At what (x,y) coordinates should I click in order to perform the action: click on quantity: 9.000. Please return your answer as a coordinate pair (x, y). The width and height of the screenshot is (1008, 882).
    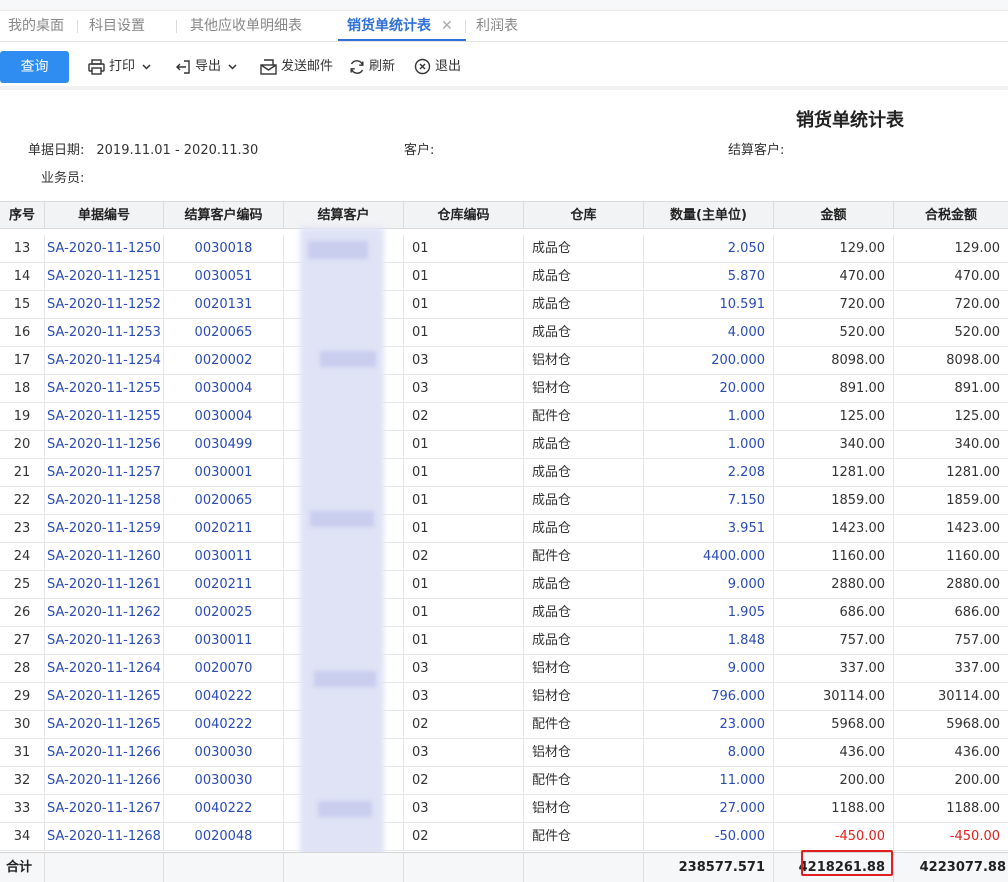
    Looking at the image, I should click on (709, 585).